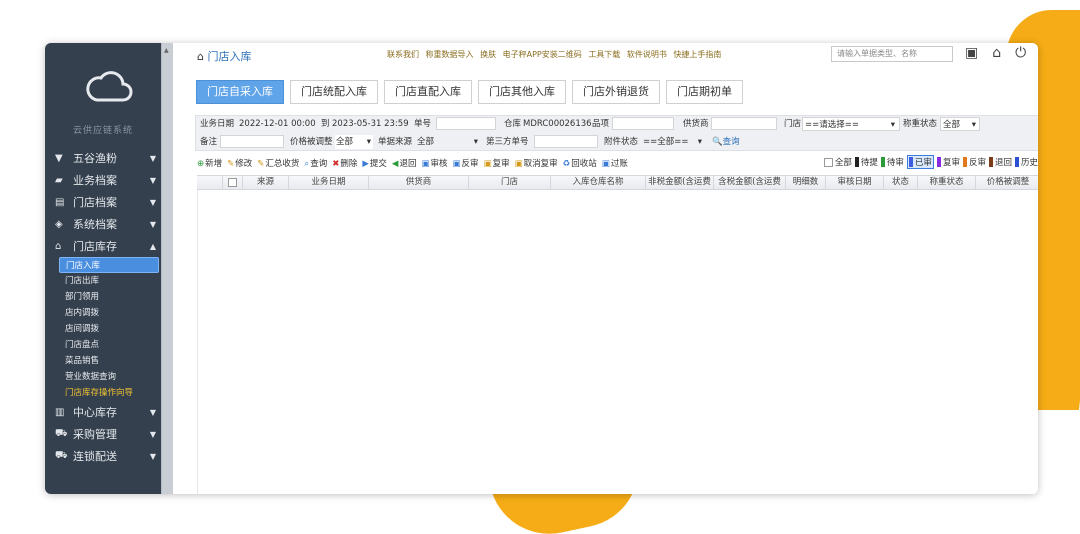 Image resolution: width=1080 pixels, height=534 pixels. I want to click on supplier-input, so click(744, 124).